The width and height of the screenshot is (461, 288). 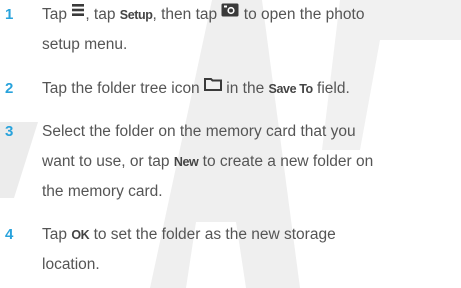 What do you see at coordinates (71, 264) in the screenshot?
I see `step-line: location.` at bounding box center [71, 264].